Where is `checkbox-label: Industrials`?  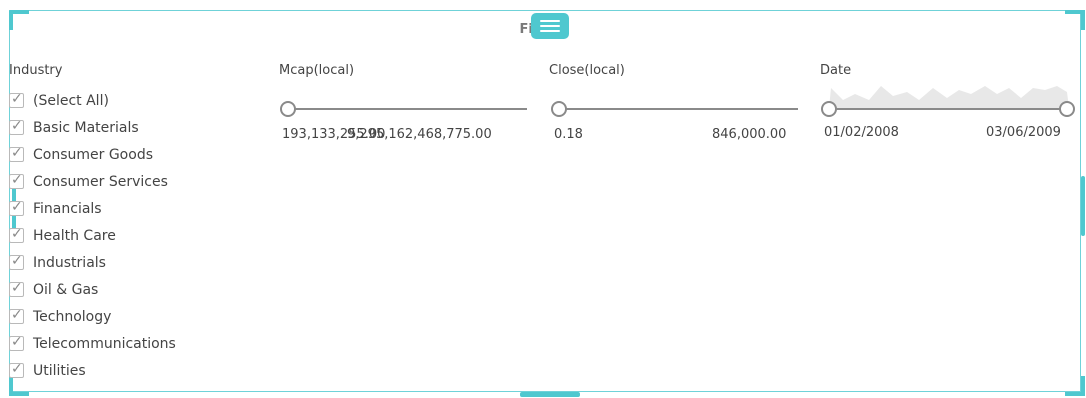 checkbox-label: Industrials is located at coordinates (69, 262).